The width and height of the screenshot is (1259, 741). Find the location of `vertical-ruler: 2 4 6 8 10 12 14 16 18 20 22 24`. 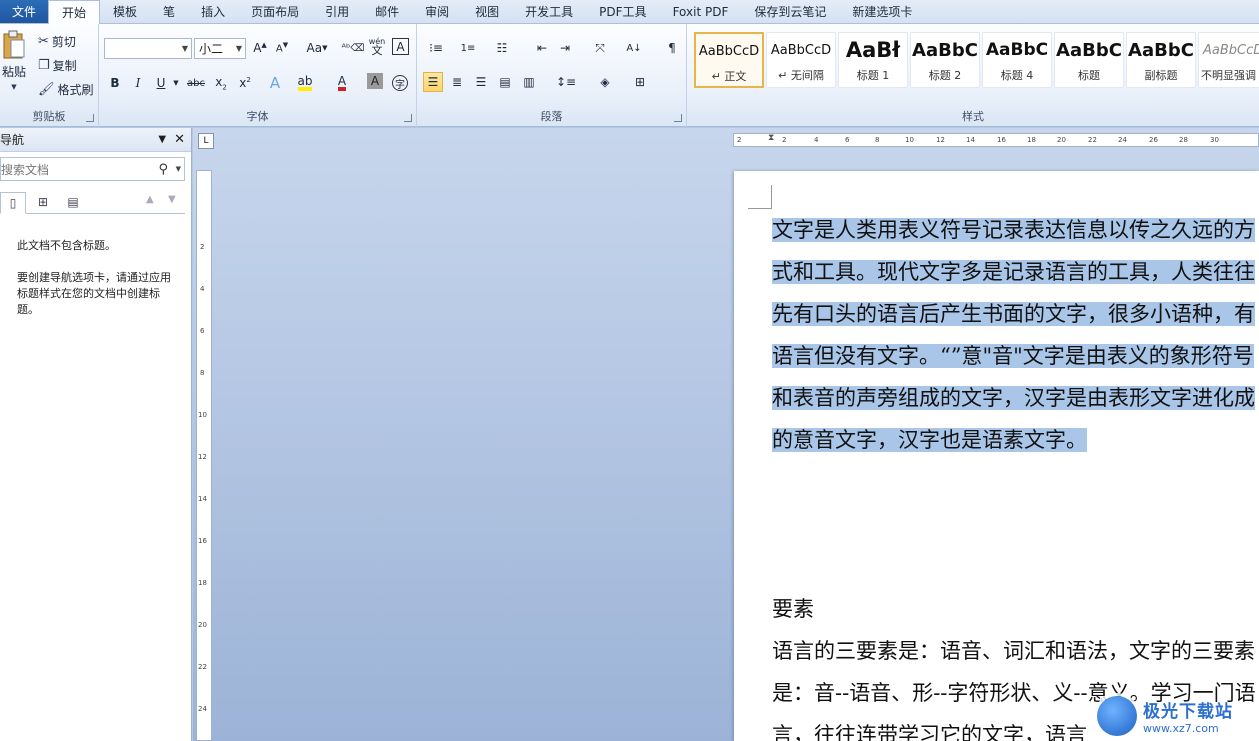

vertical-ruler: 2 4 6 8 10 12 14 16 18 20 22 24 is located at coordinates (204, 455).